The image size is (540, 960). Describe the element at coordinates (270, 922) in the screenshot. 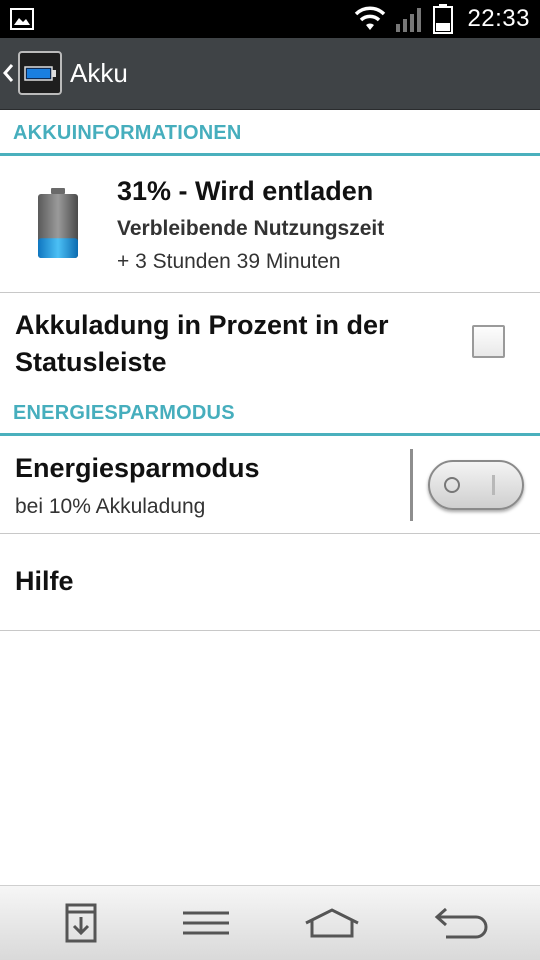

I see `navigation-bar` at that location.